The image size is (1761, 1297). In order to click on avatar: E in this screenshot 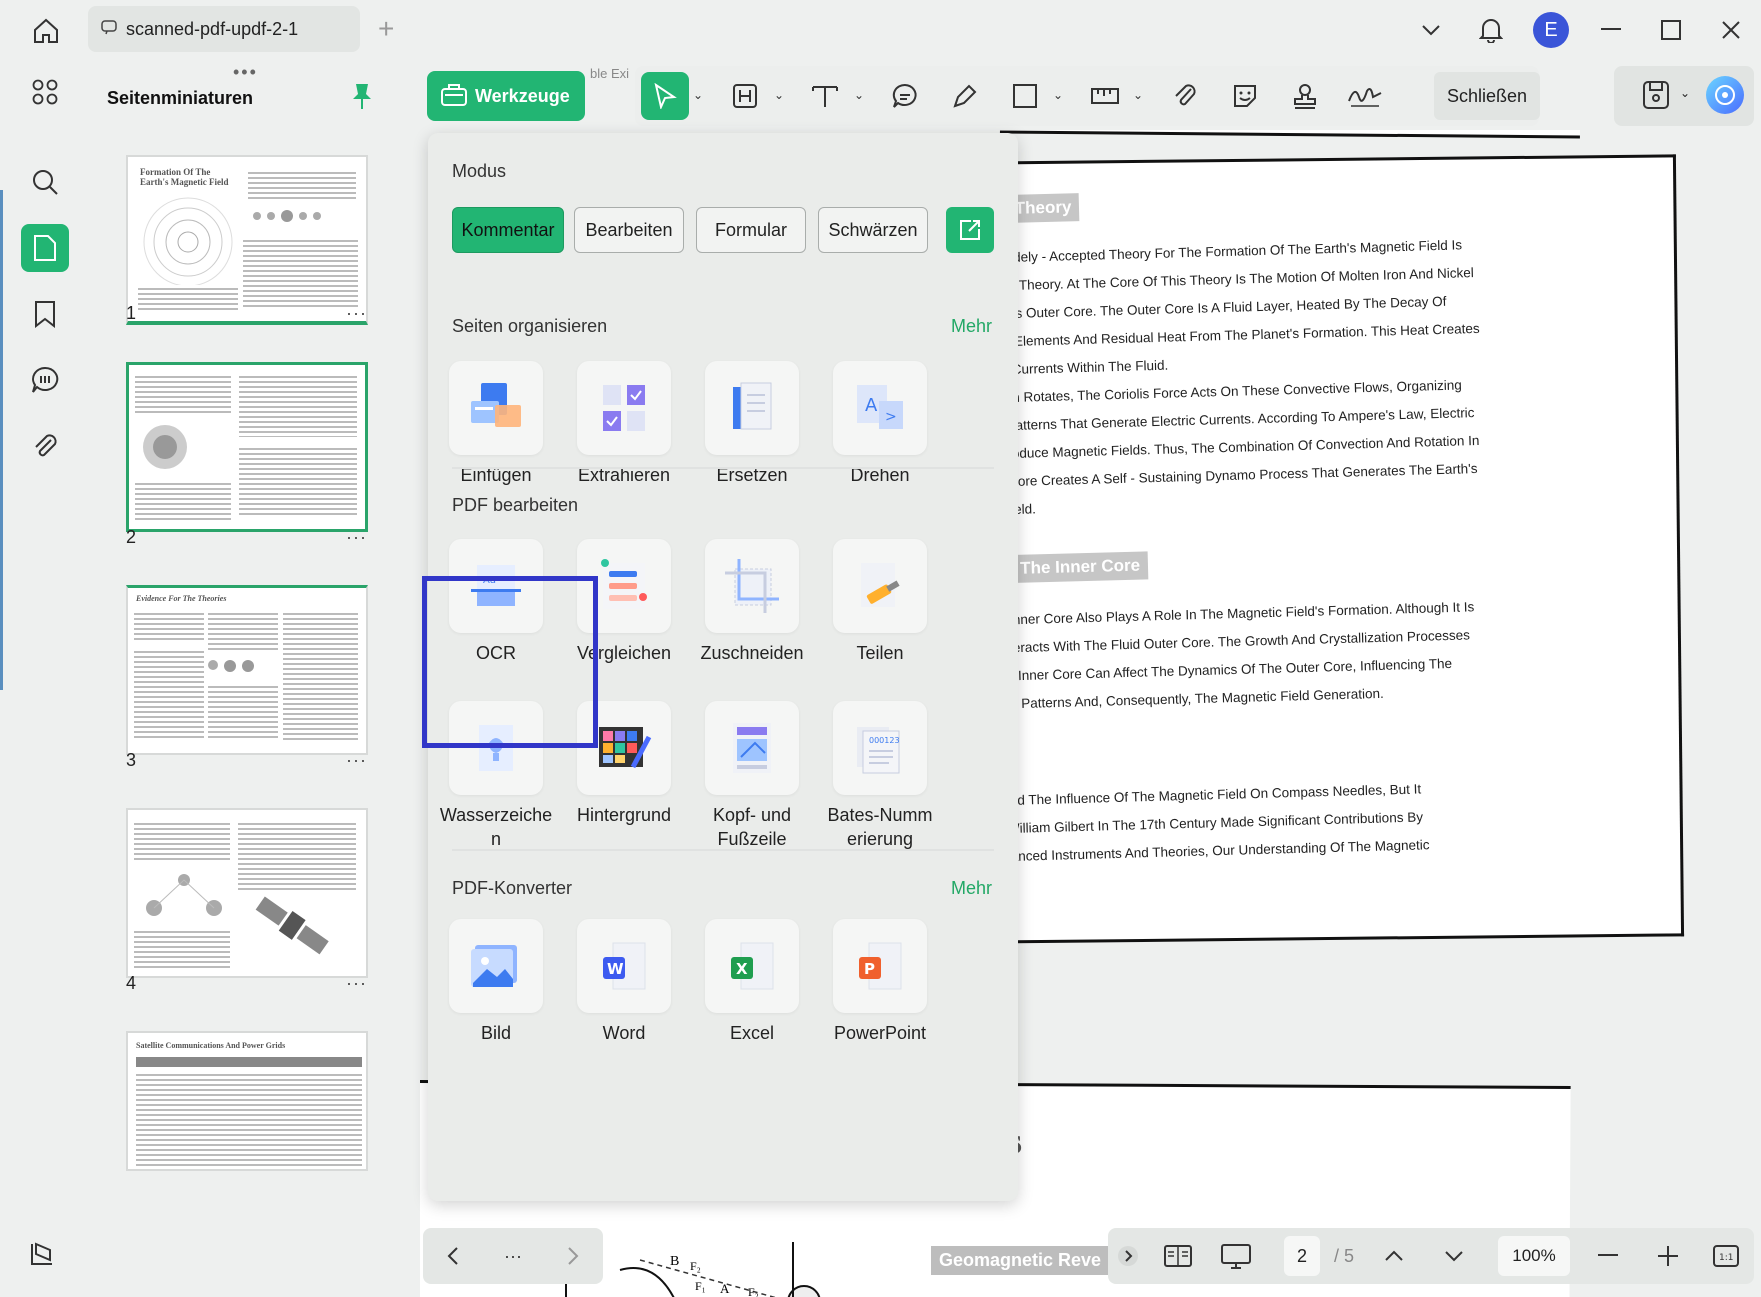, I will do `click(1551, 30)`.